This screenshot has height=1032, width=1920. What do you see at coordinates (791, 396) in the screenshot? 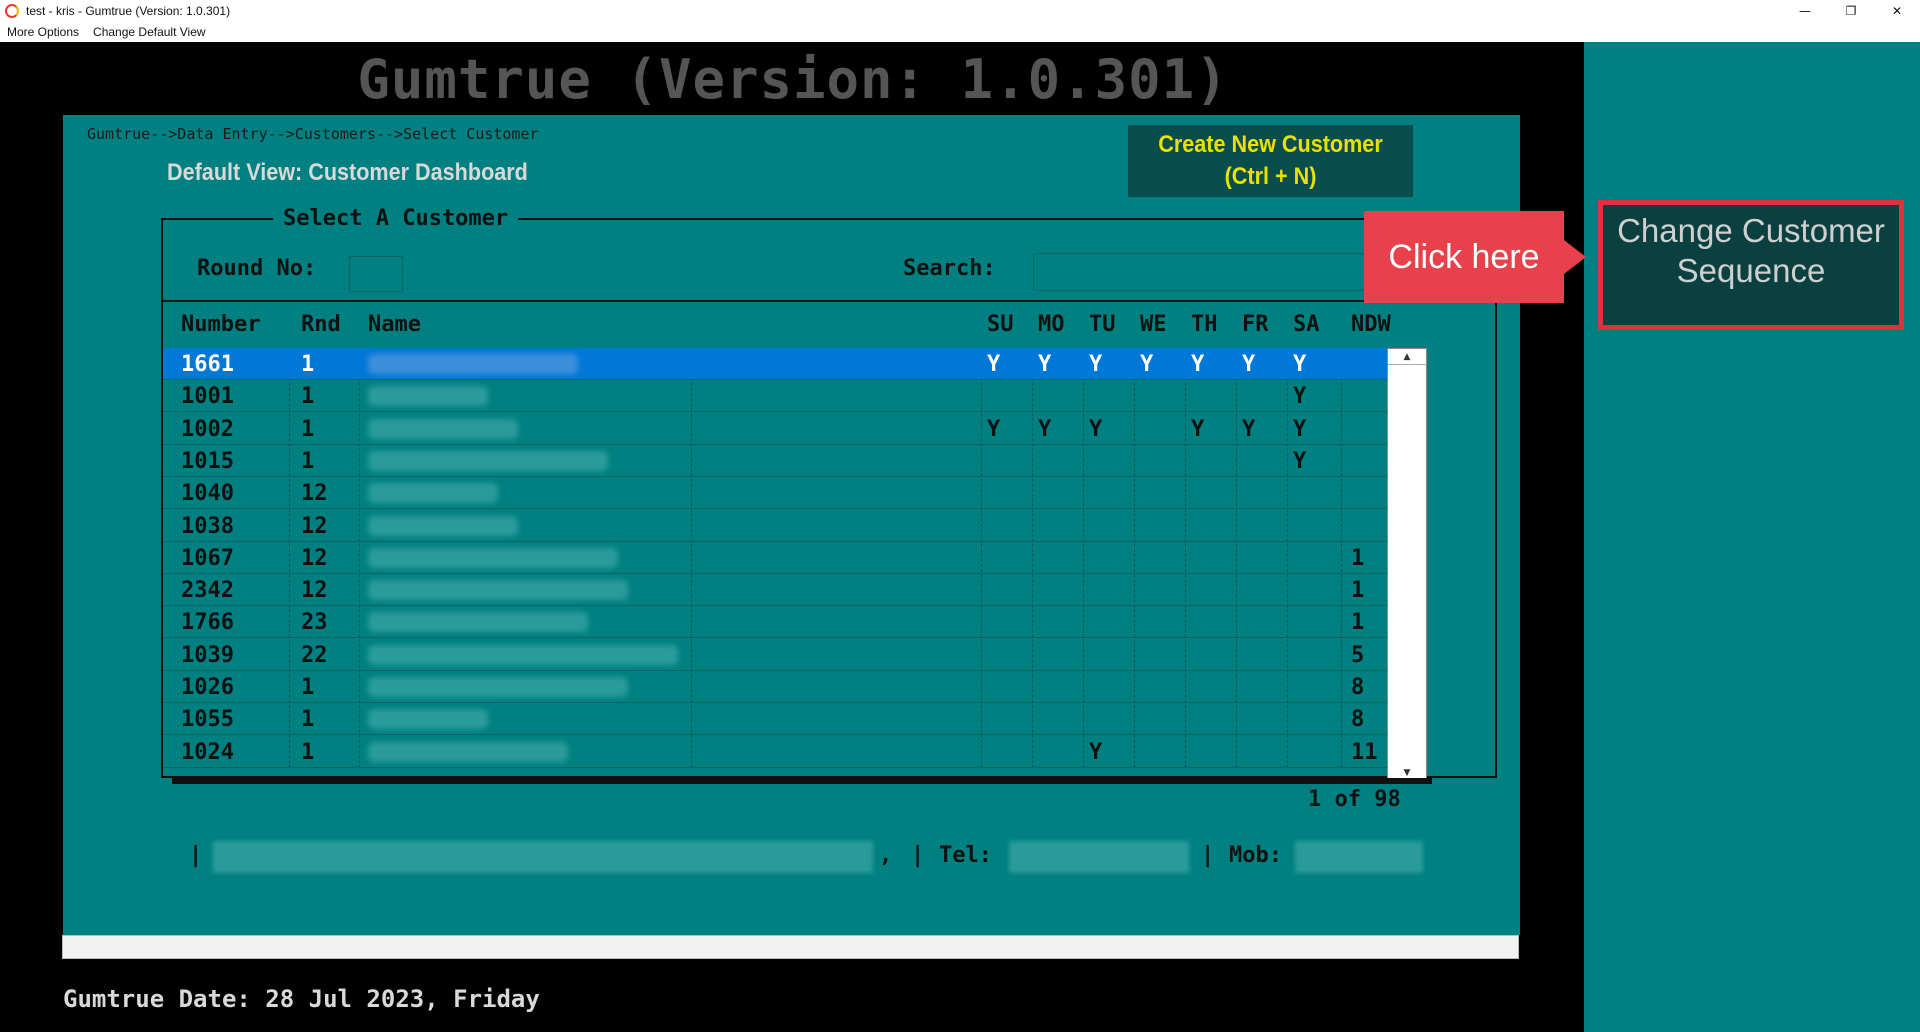
I see `table-row: 1001 1 Y` at bounding box center [791, 396].